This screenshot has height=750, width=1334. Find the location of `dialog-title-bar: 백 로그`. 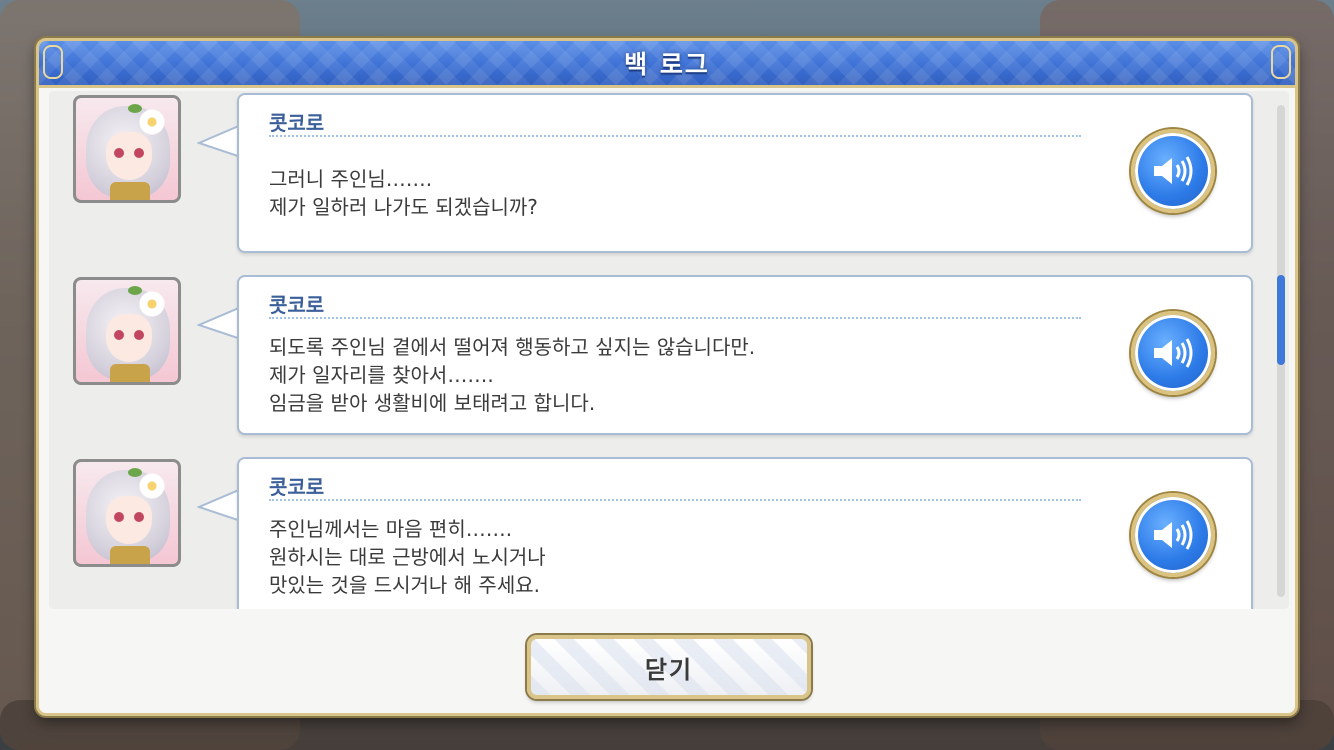

dialog-title-bar: 백 로그 is located at coordinates (667, 64).